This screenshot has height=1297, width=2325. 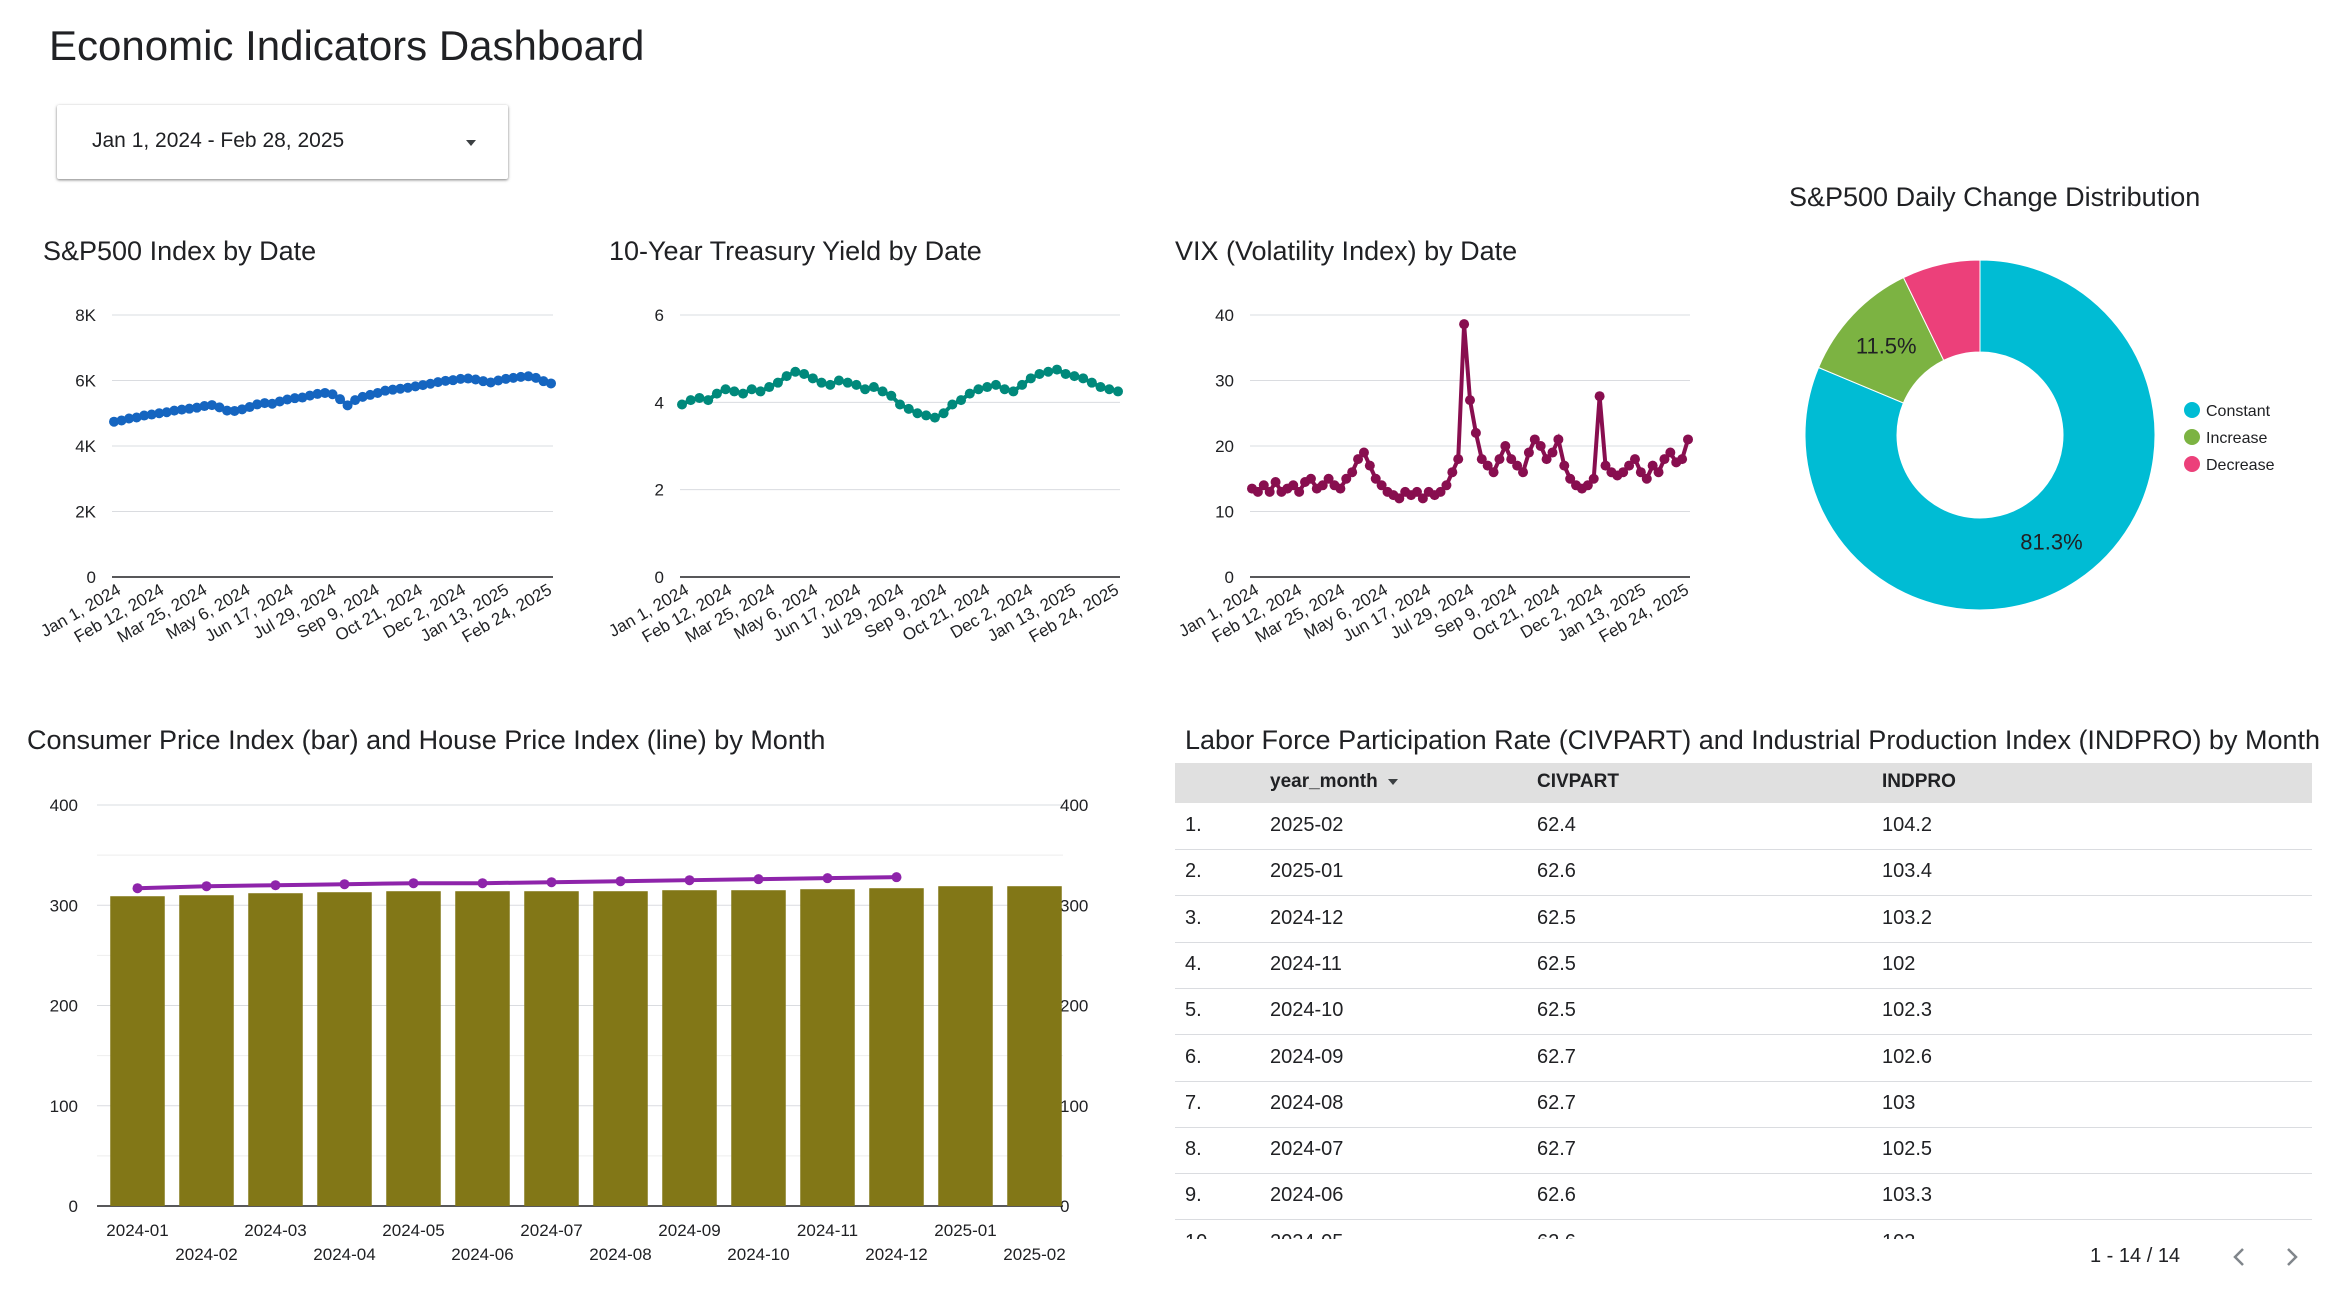 I want to click on cell-indpro: 103, so click(x=1899, y=1102).